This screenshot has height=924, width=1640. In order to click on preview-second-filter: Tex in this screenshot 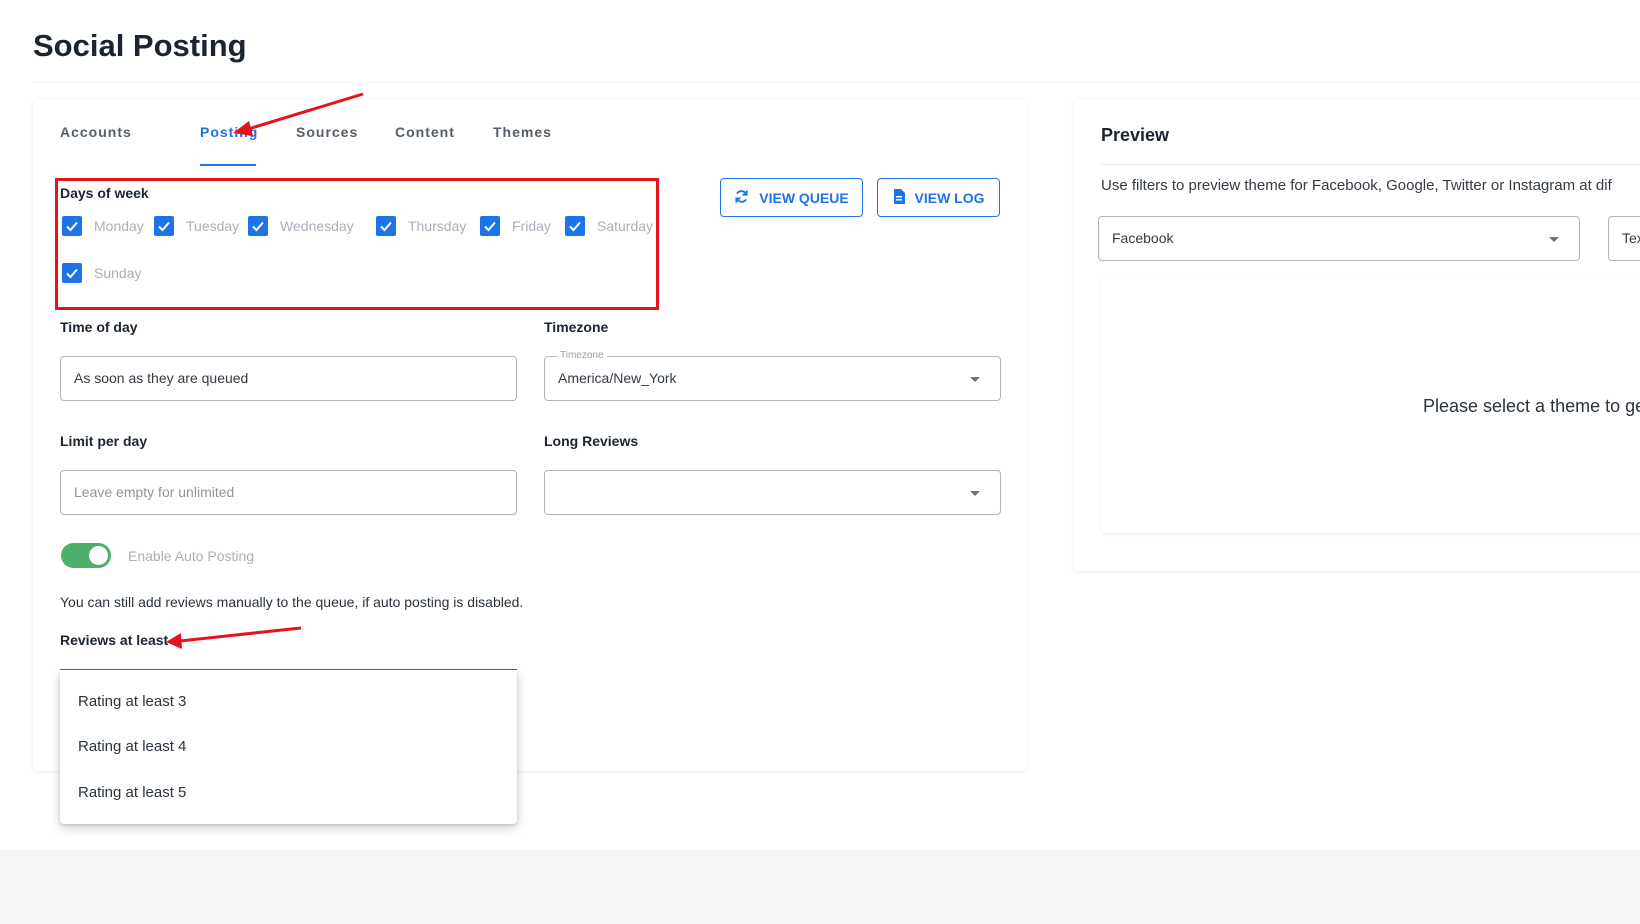, I will do `click(1624, 238)`.